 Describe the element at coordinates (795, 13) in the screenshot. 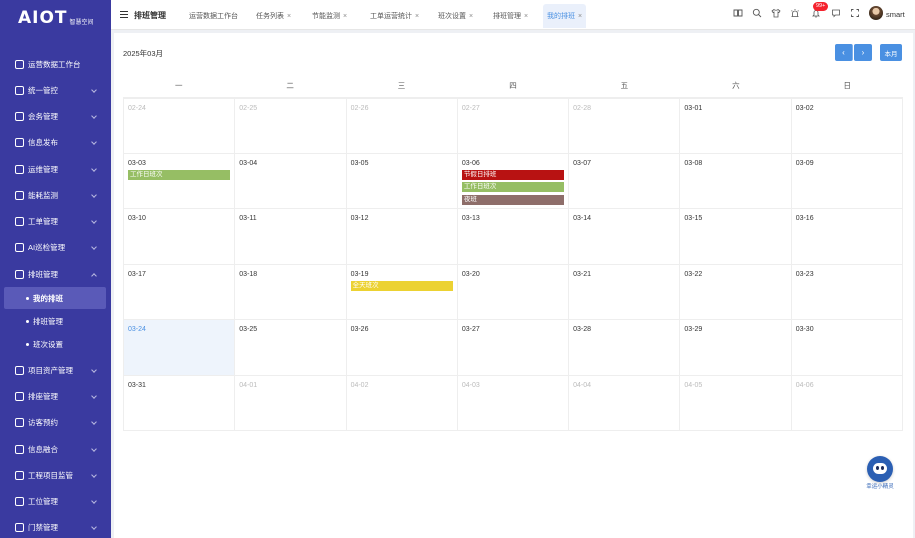

I see `alarm-icon` at that location.